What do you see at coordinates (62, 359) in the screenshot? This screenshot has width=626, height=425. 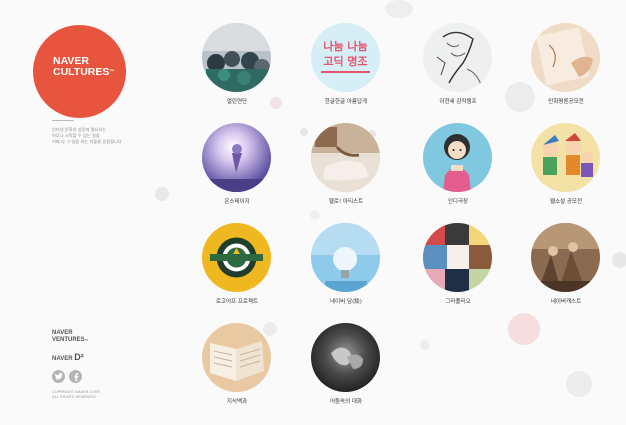 I see `naver-d2-prefix: NAVER` at bounding box center [62, 359].